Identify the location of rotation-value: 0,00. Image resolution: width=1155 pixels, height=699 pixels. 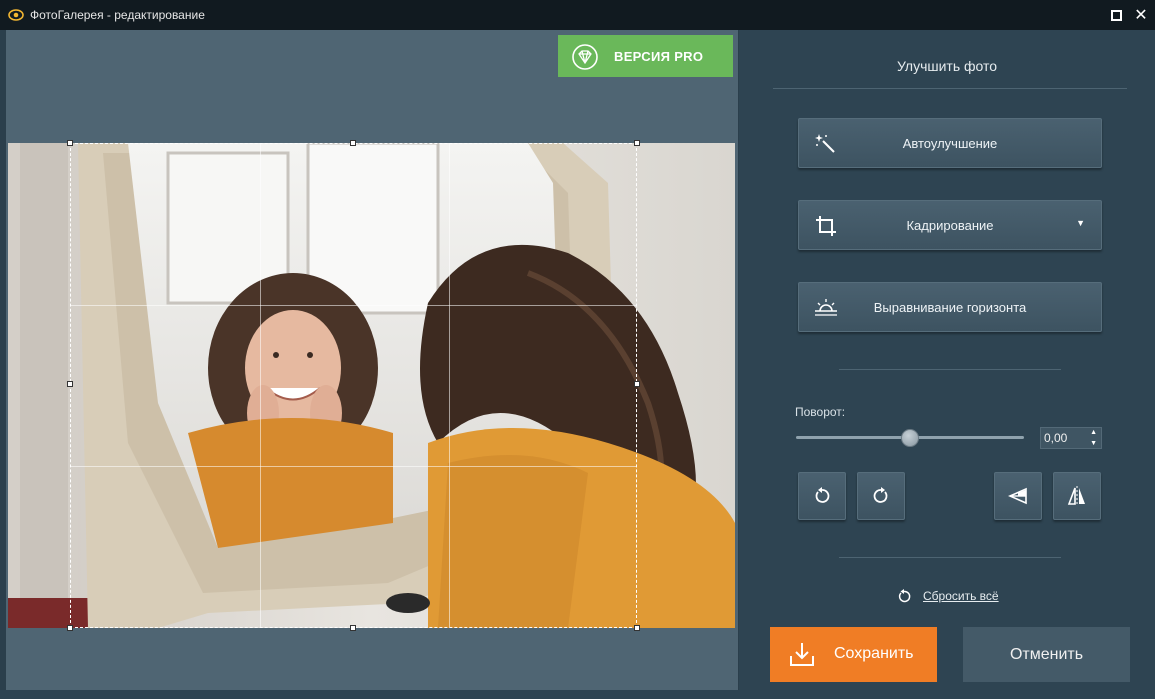
(1056, 438).